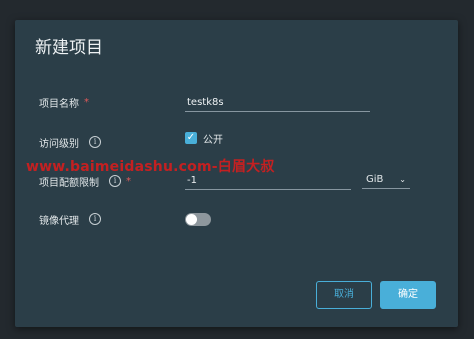 This screenshot has width=474, height=339. I want to click on project-name-input, so click(277, 102).